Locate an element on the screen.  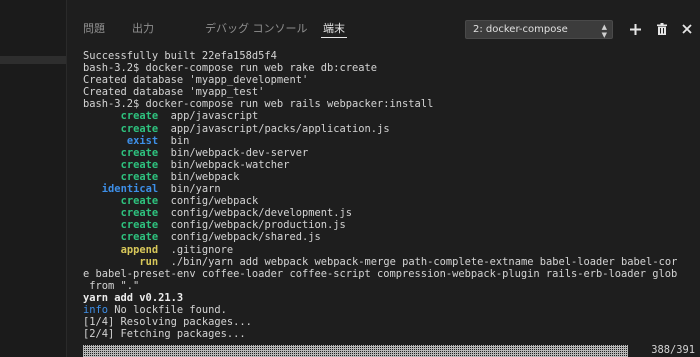
progress-count: 388/391 is located at coordinates (672, 350).